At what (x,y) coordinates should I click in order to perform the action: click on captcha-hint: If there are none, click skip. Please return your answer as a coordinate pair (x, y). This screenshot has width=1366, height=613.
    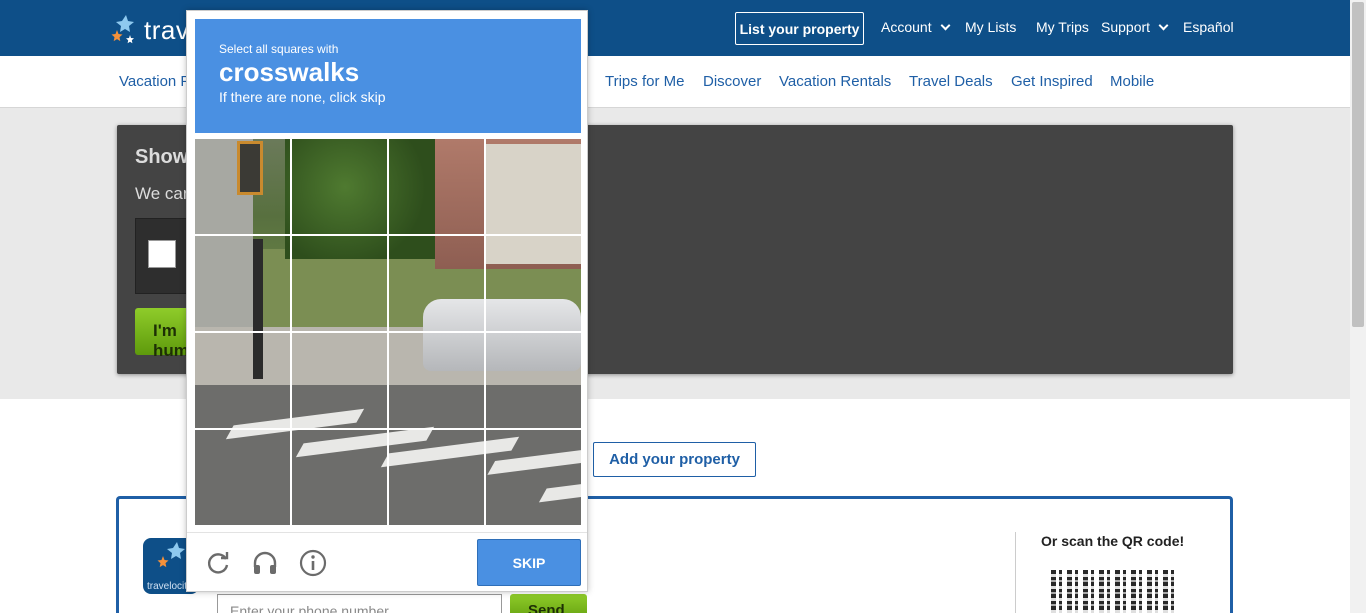
    Looking at the image, I should click on (302, 97).